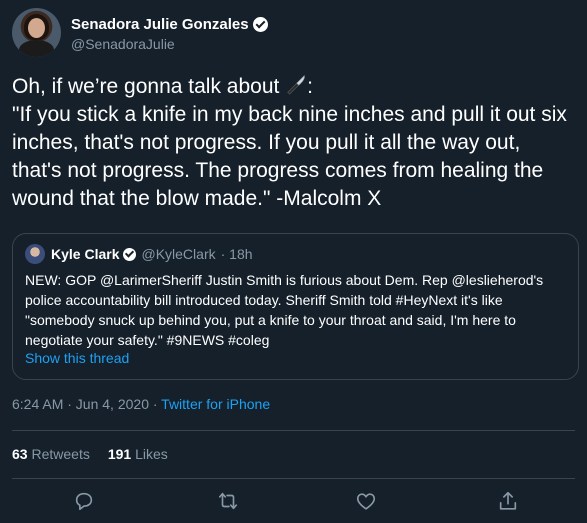 The image size is (587, 523). I want to click on tweet-header: Senadora Julie Gonzales @SenadoraJulie, so click(140, 32).